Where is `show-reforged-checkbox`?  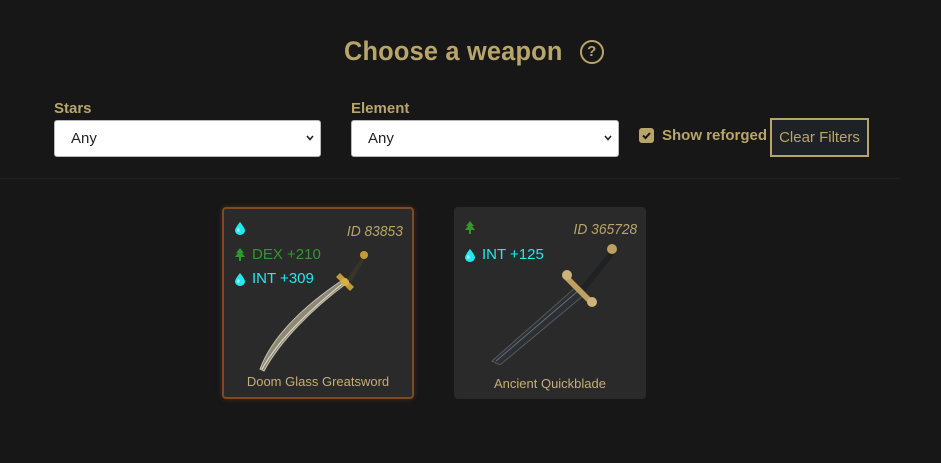 show-reforged-checkbox is located at coordinates (646, 135).